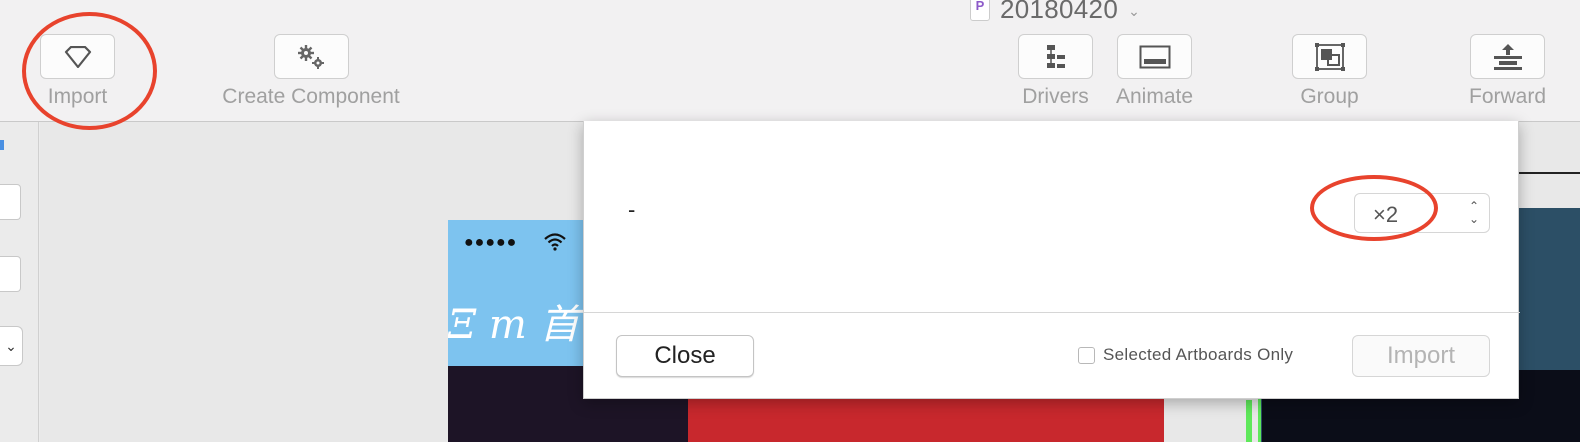 Image resolution: width=1580 pixels, height=442 pixels. I want to click on drivers-toolbar-item: Drivers, so click(1055, 71).